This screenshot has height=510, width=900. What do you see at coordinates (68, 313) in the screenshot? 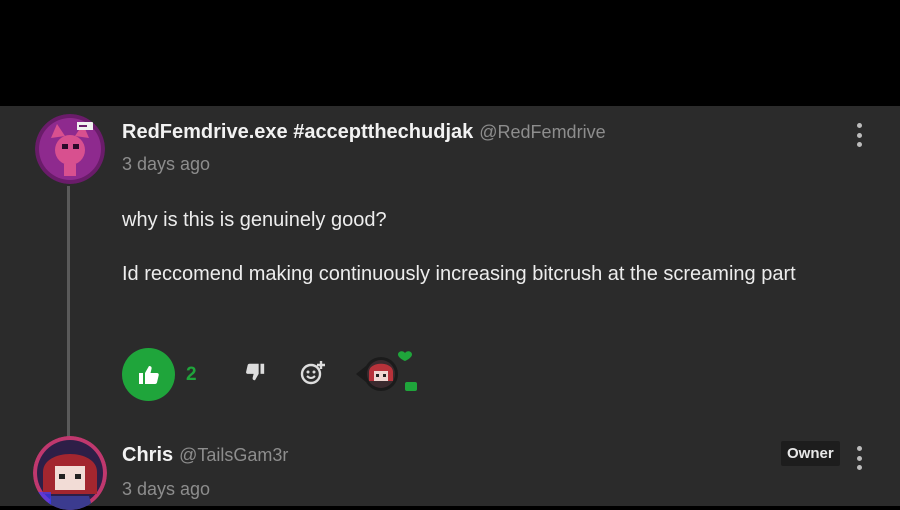
I see `reply-thread-line` at bounding box center [68, 313].